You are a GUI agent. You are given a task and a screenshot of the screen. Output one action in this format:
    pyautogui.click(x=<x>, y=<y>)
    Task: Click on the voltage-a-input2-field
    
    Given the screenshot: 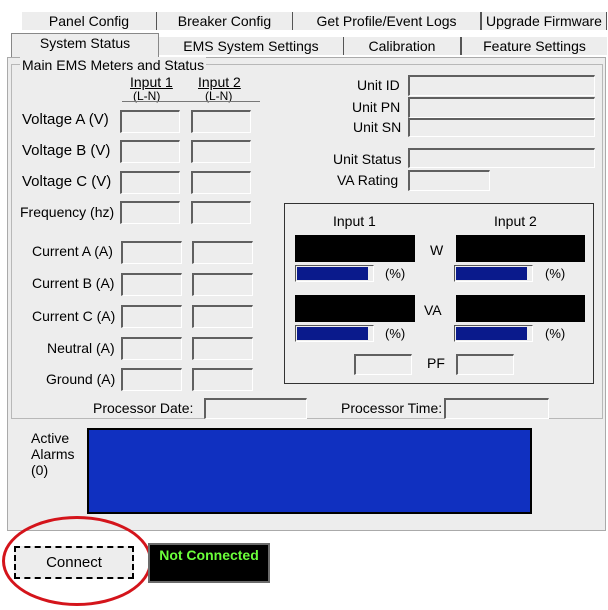 What is the action you would take?
    pyautogui.click(x=221, y=121)
    